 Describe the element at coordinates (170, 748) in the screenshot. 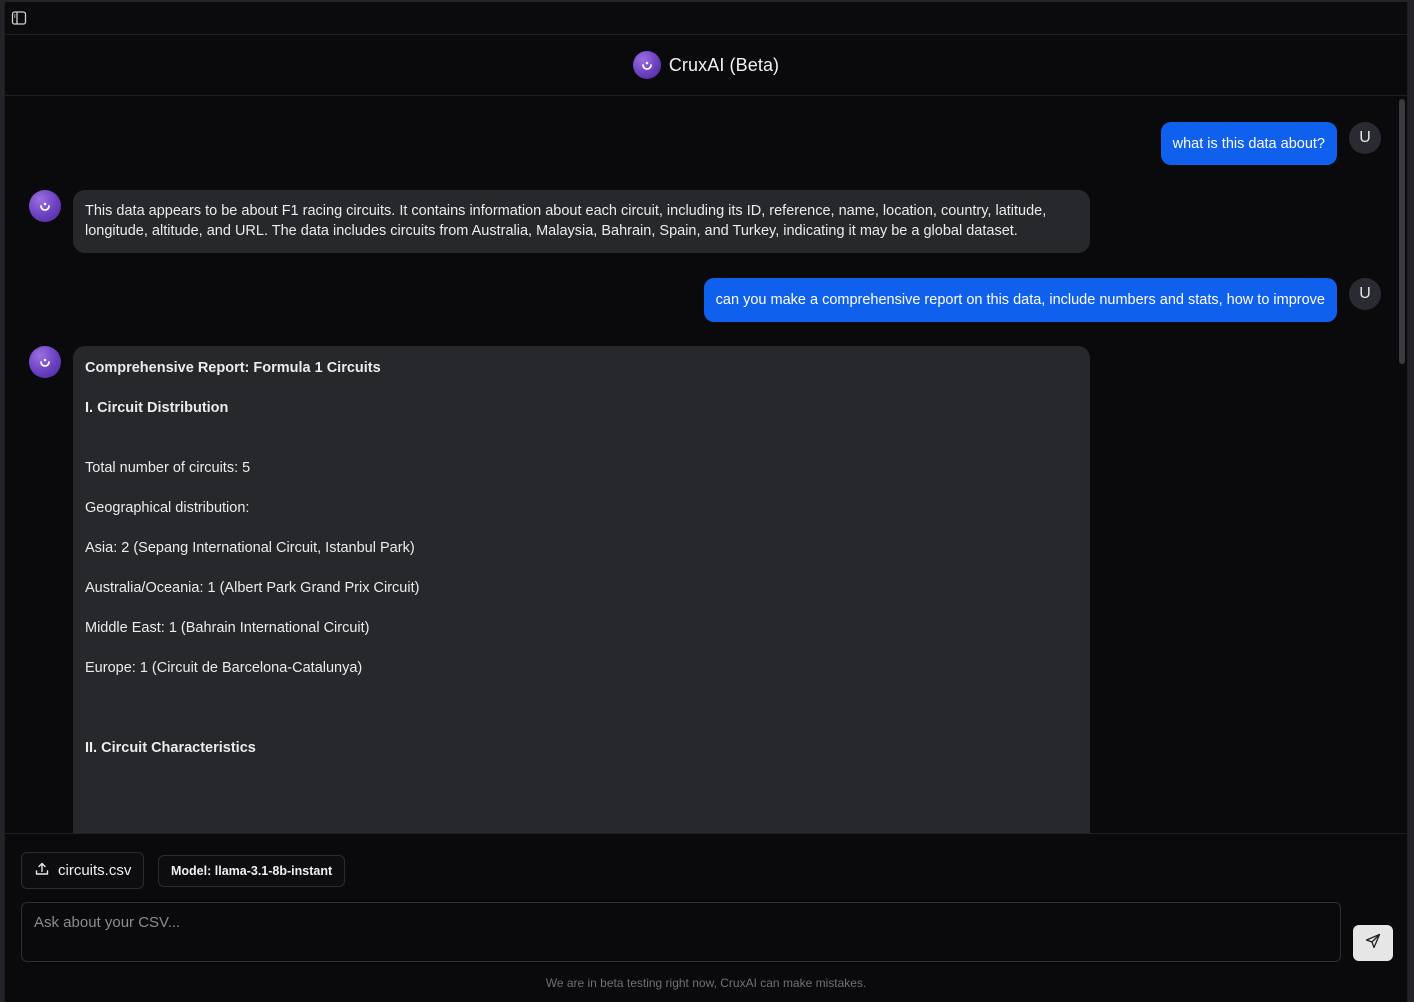

I see `report-section-heading: II. Circuit Characteristics` at that location.